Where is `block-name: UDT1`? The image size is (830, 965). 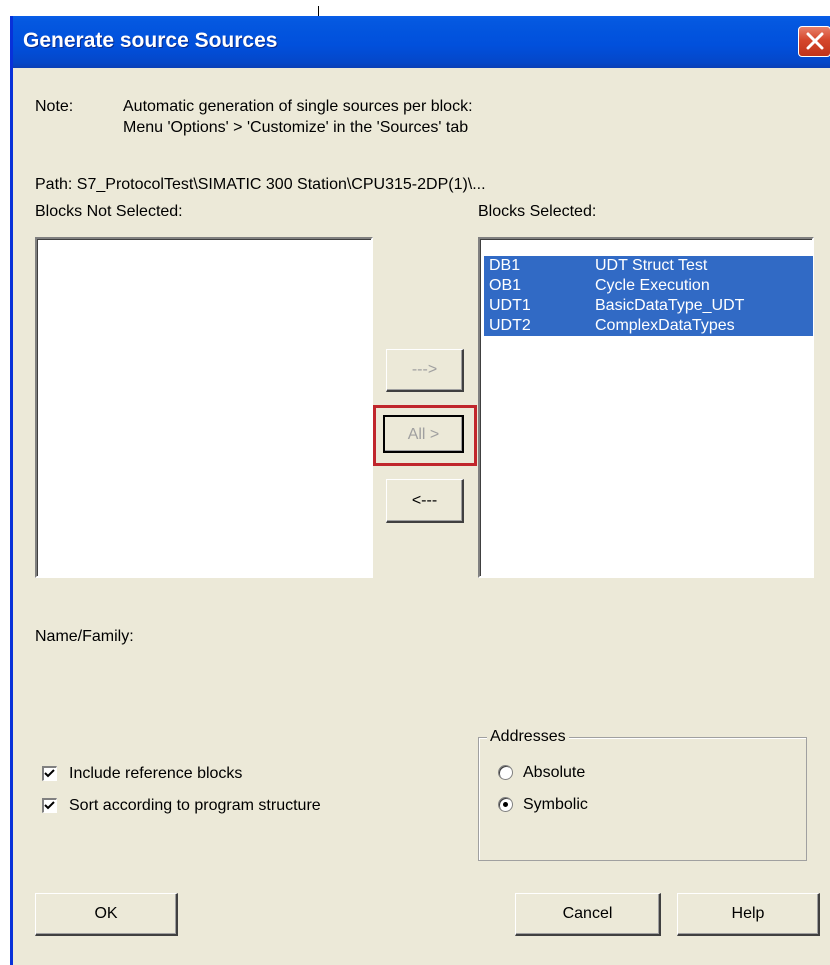
block-name: UDT1 is located at coordinates (510, 305).